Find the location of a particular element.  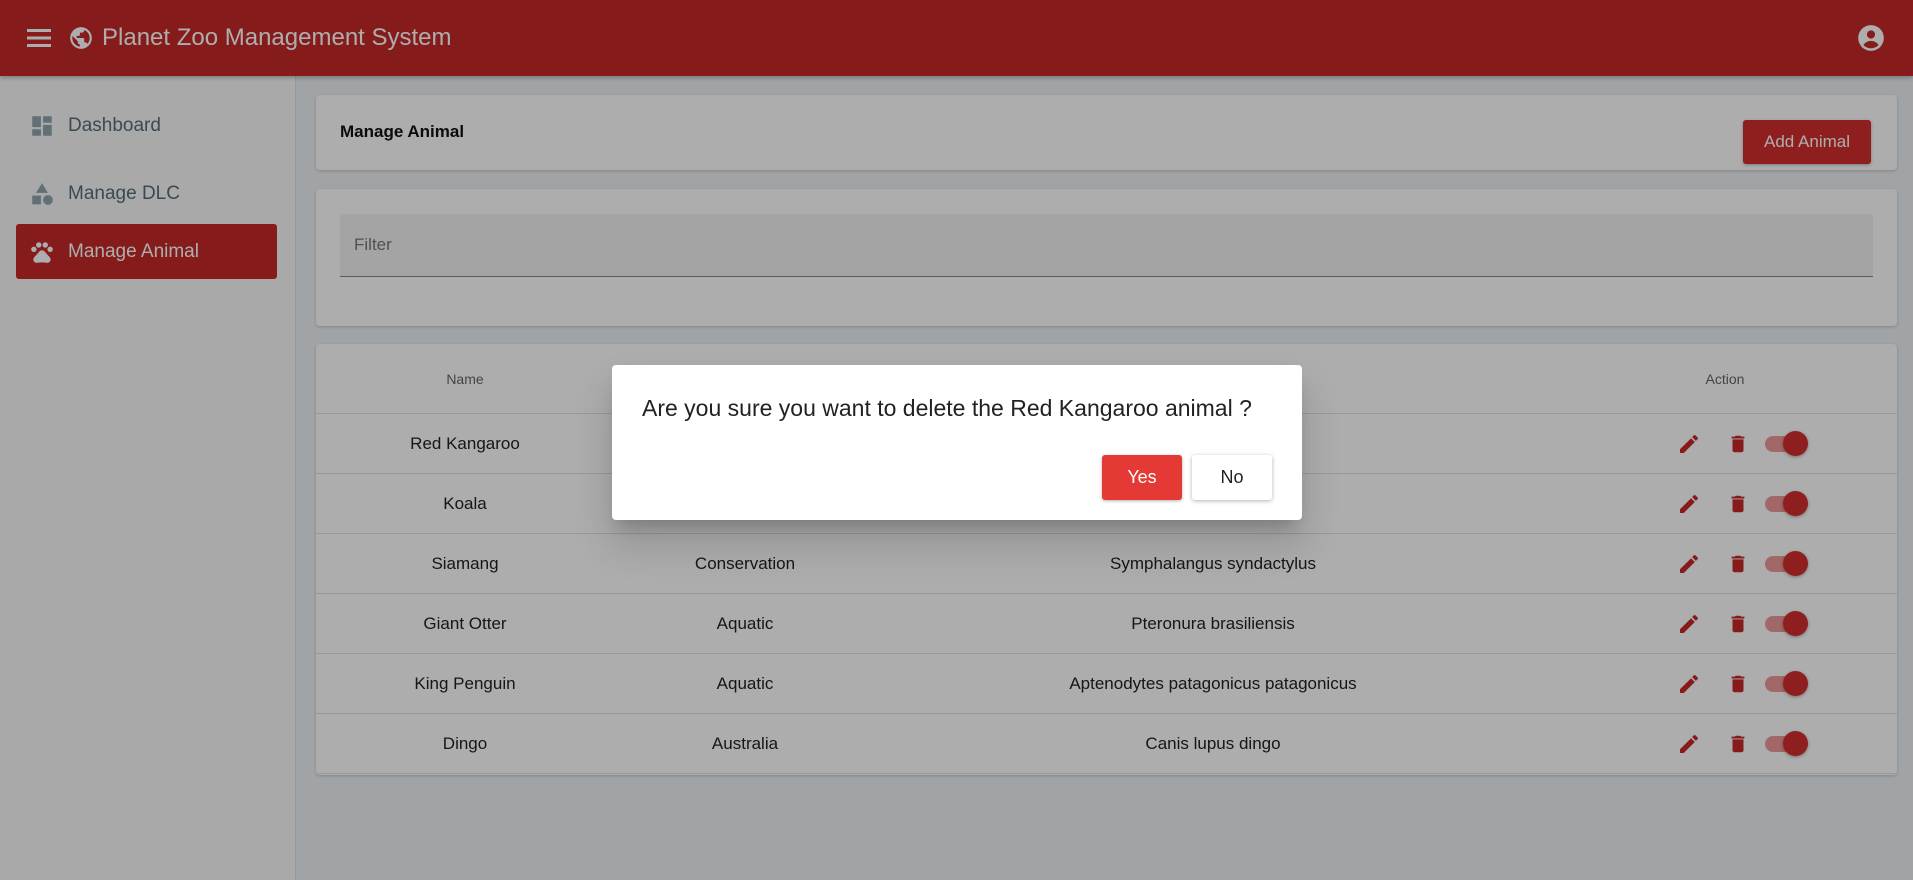

yes-button: Yes is located at coordinates (1142, 477).